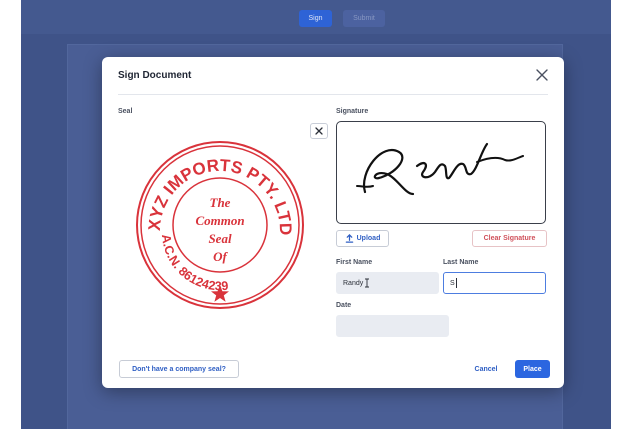 The width and height of the screenshot is (644, 429). I want to click on seal-line-1: The, so click(220, 202).